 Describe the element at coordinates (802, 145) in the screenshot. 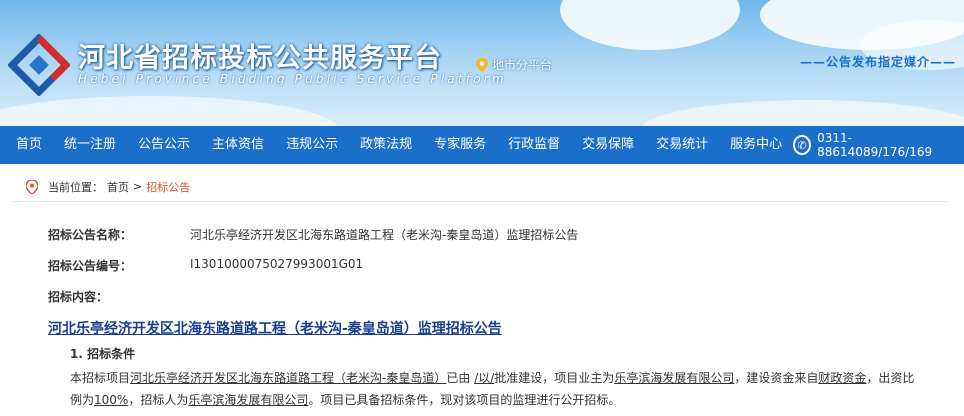

I see `phone-icon: ✆` at that location.